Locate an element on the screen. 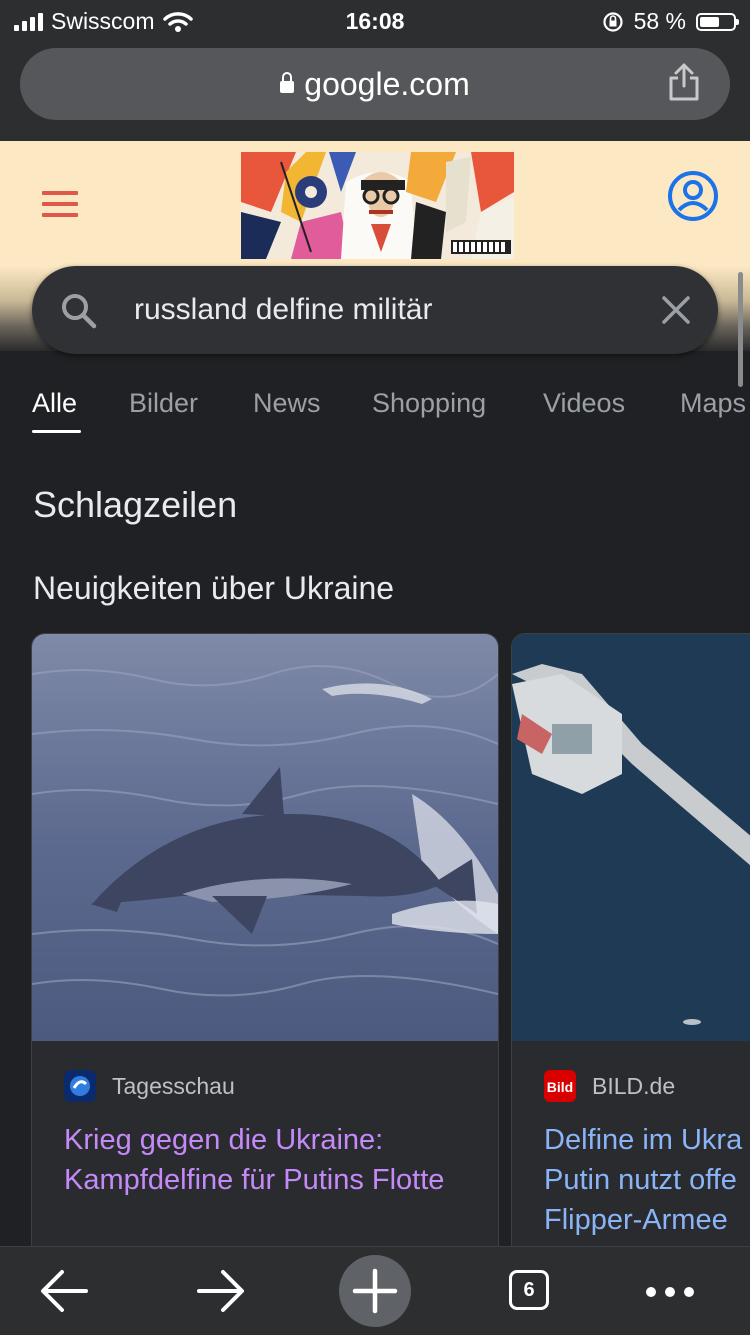 This screenshot has height=1335, width=750. source-name: BILD.de is located at coordinates (634, 1085).